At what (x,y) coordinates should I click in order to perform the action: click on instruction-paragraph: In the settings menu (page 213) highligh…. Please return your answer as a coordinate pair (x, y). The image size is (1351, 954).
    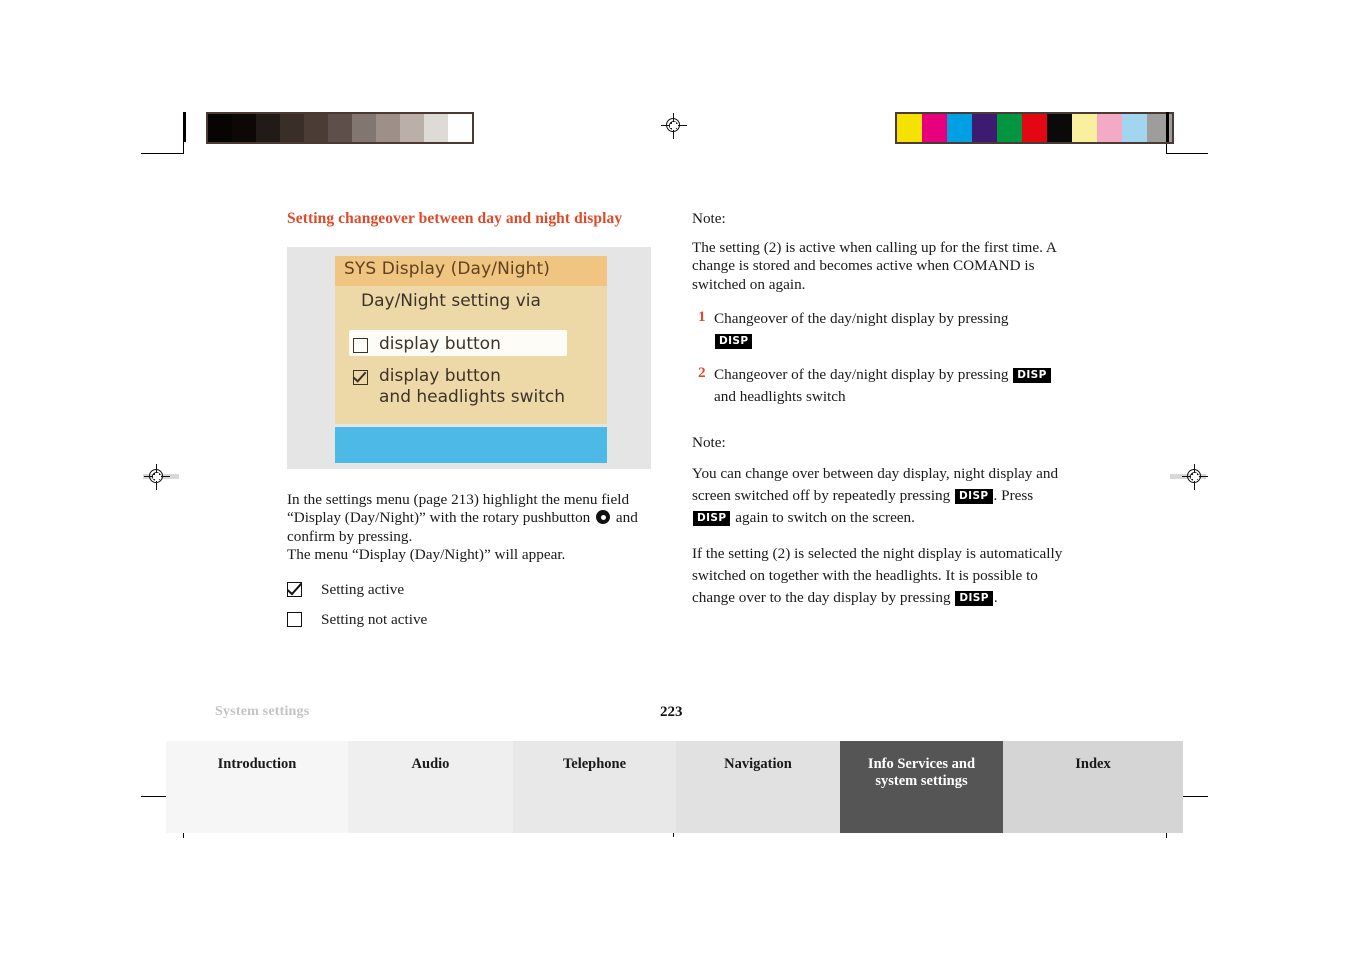
    Looking at the image, I should click on (471, 519).